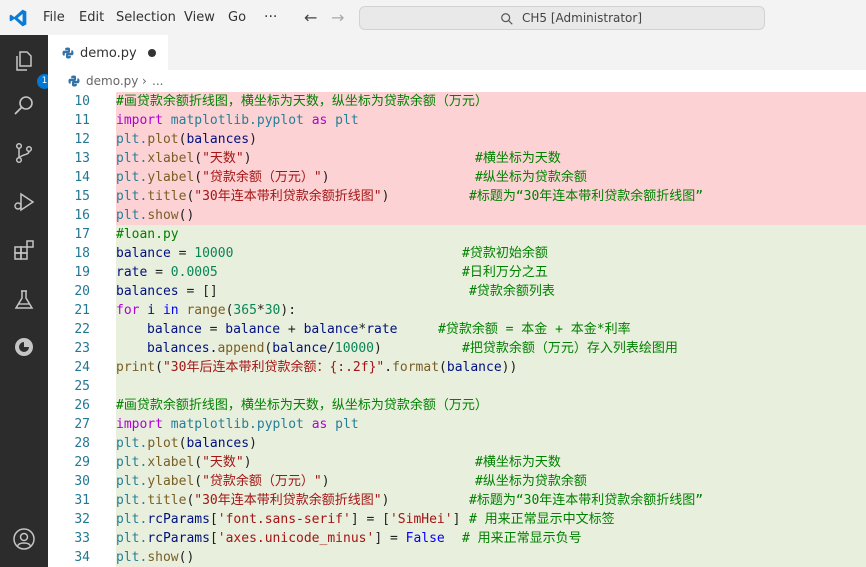 This screenshot has width=866, height=567. Describe the element at coordinates (82, 367) in the screenshot. I see `line-number: 24` at that location.